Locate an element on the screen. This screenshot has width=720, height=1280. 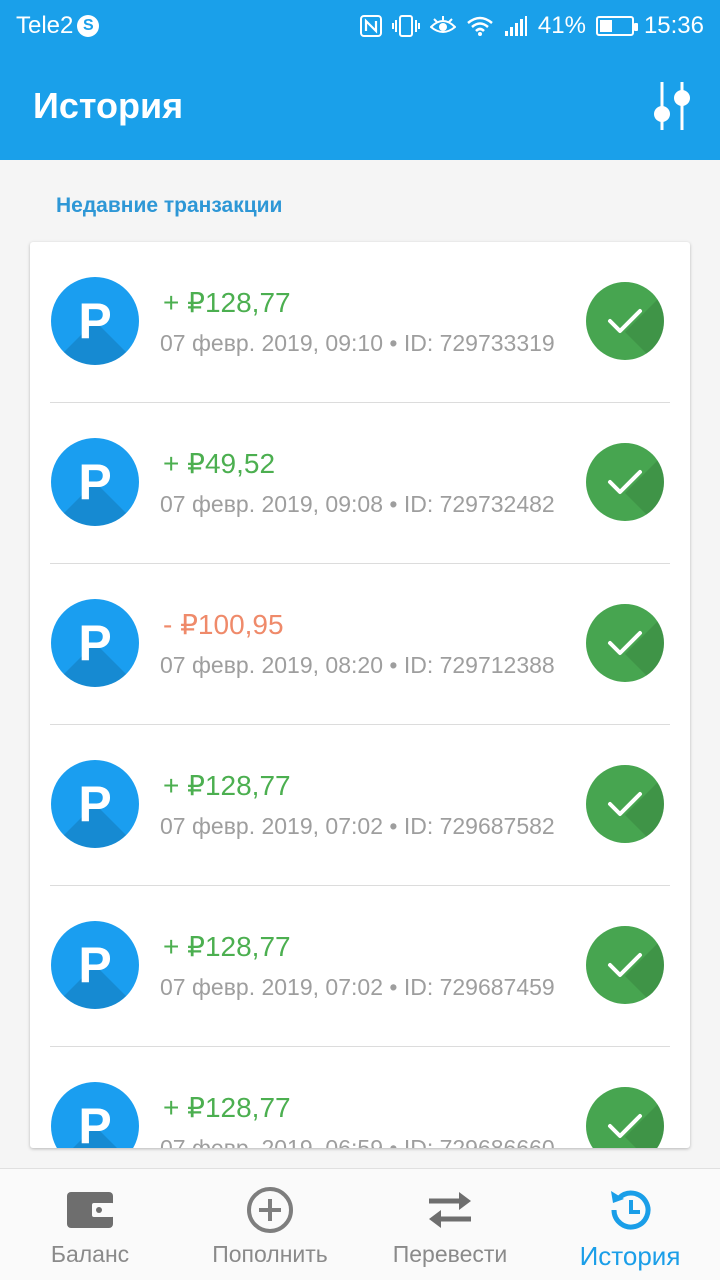
battery-percent: 41% is located at coordinates (561, 25).